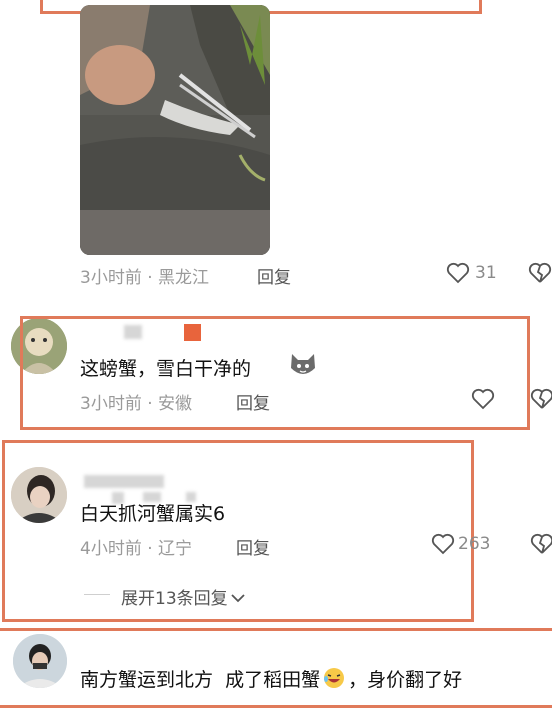 The width and height of the screenshot is (552, 708). What do you see at coordinates (136, 404) in the screenshot?
I see `comment-meta: 3小时前 · 安徽` at bounding box center [136, 404].